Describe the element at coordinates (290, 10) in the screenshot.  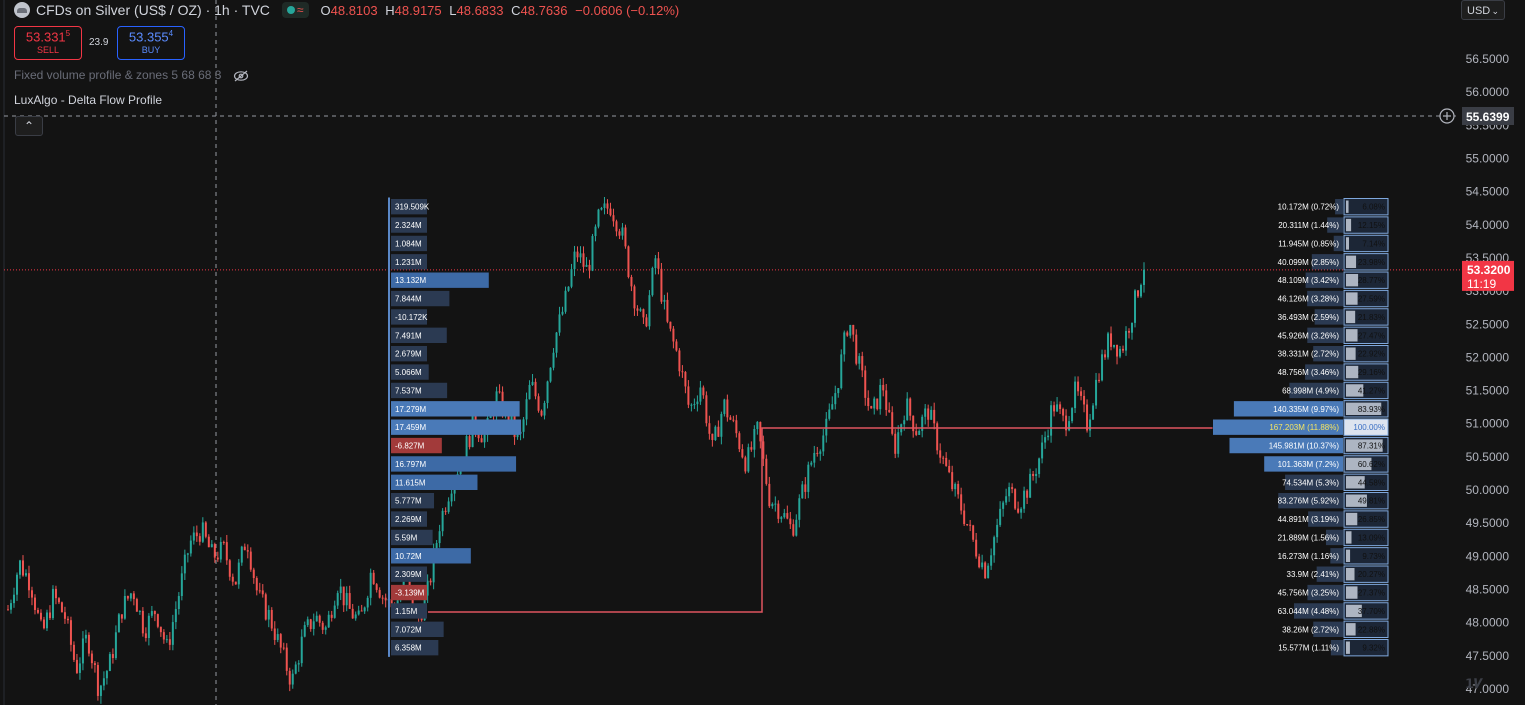
I see `market-open-dot-icon` at that location.